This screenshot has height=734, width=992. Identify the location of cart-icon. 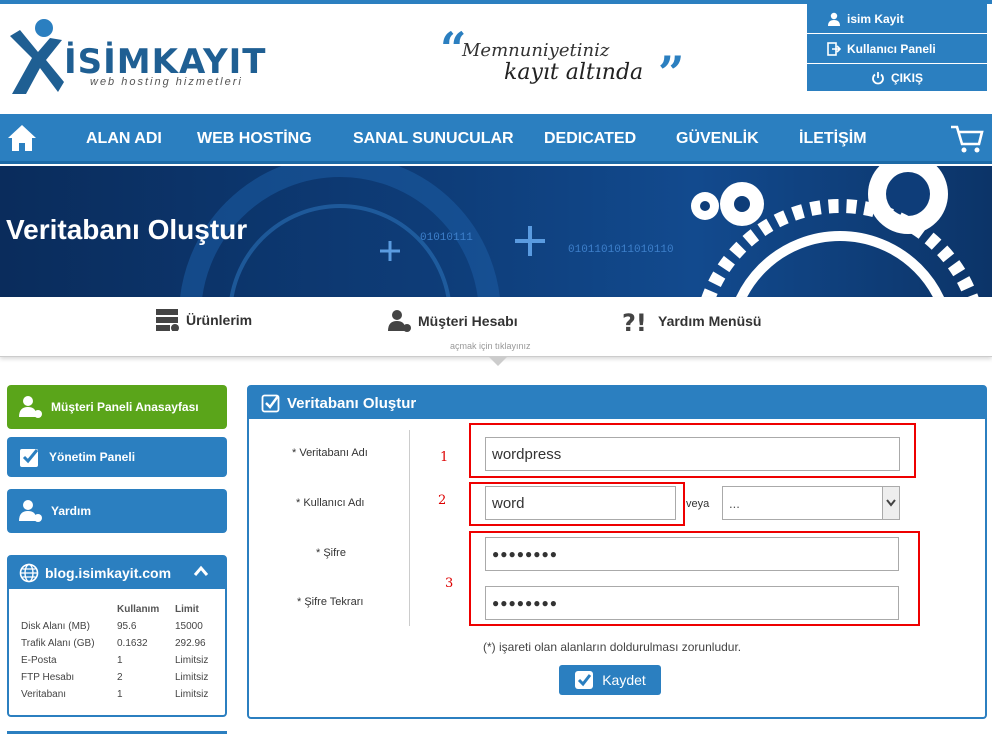
(967, 139).